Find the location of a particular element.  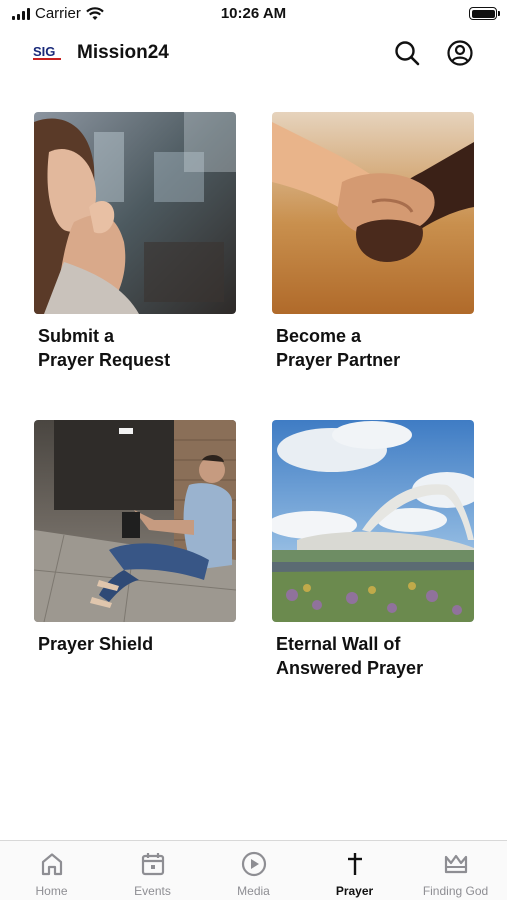

holding-hands-photo is located at coordinates (373, 213).